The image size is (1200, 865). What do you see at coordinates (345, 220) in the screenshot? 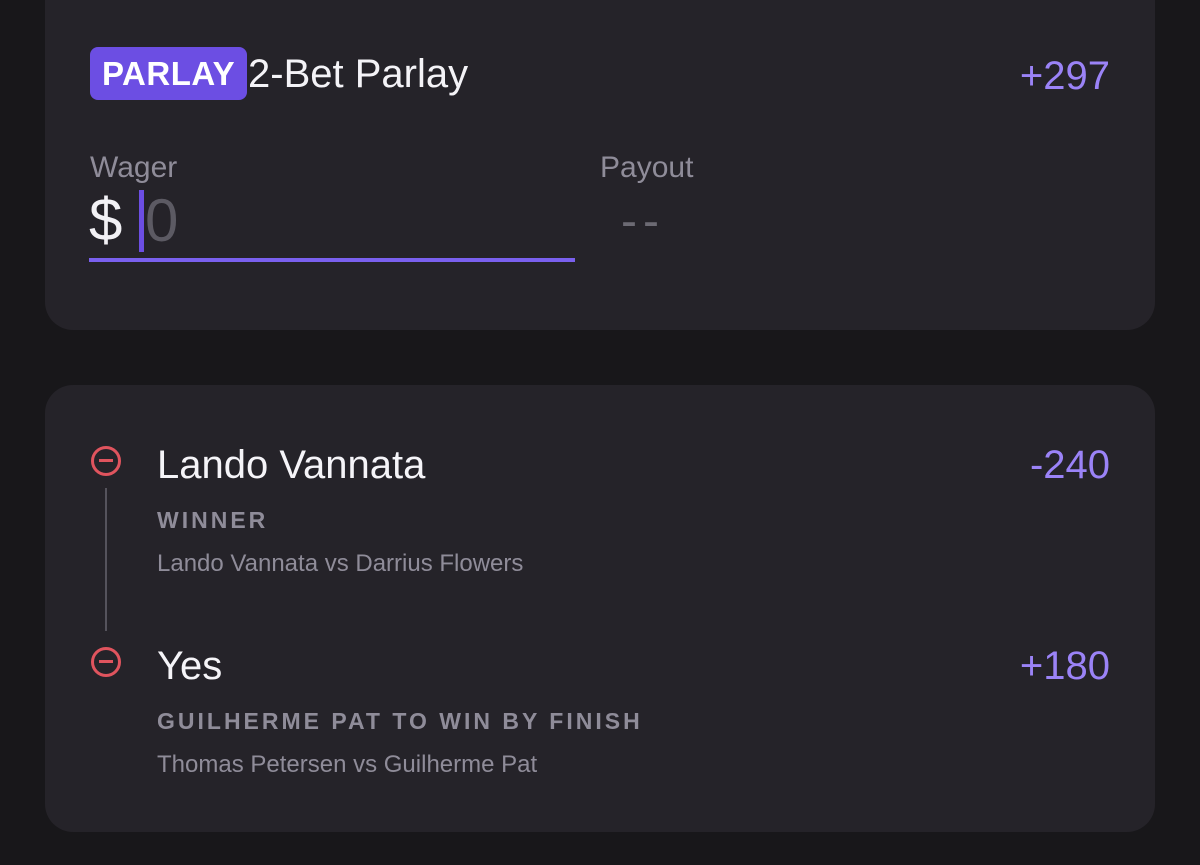
I see `wager-input` at bounding box center [345, 220].